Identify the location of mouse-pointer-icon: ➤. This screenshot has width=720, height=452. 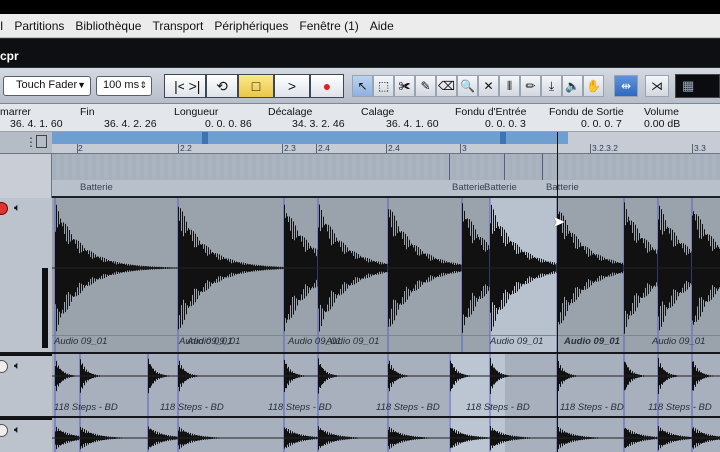
(559, 222).